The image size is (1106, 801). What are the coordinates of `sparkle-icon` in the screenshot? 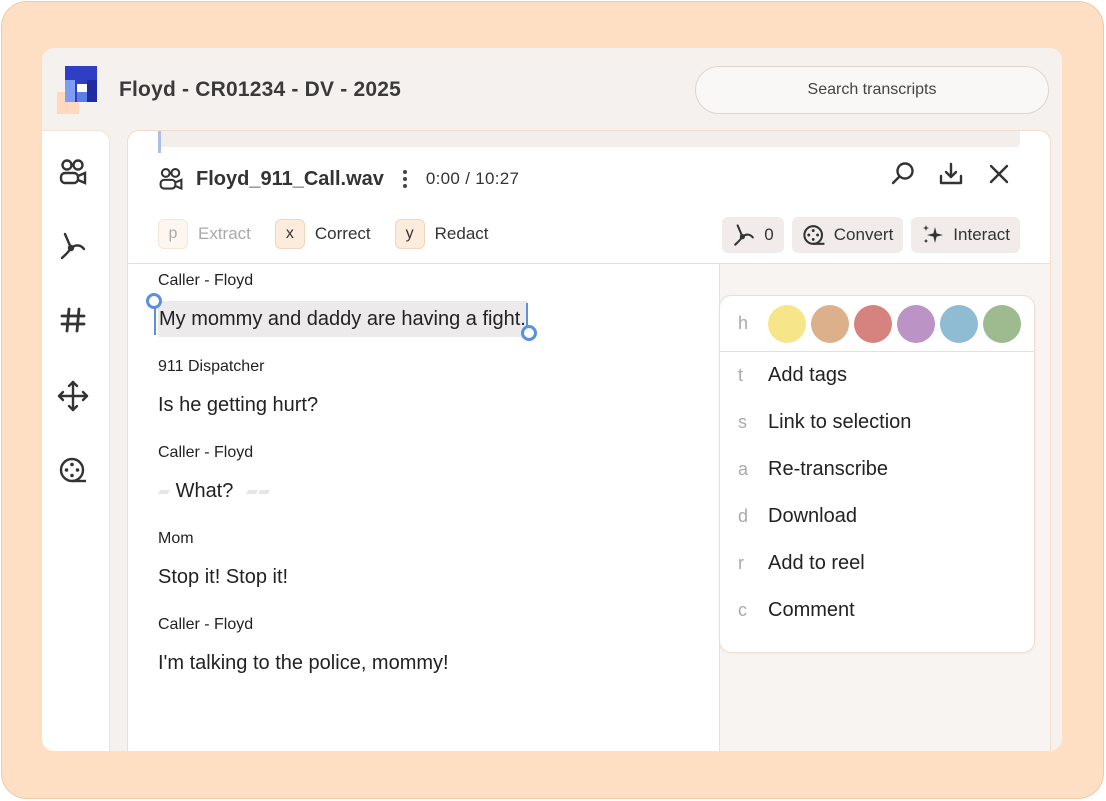 It's located at (933, 234).